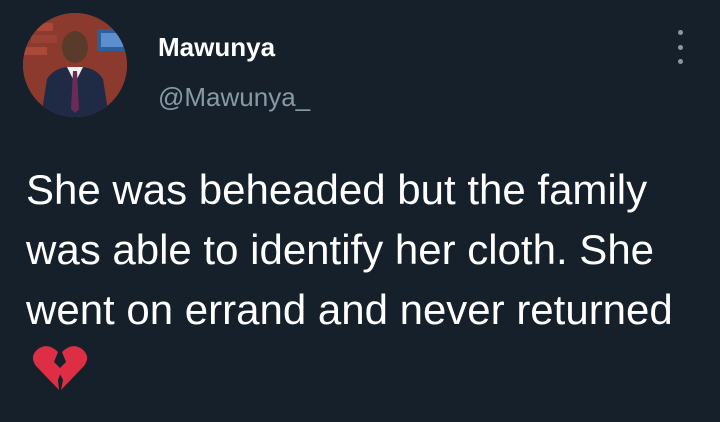 The width and height of the screenshot is (720, 422). What do you see at coordinates (60, 368) in the screenshot?
I see `broken-heart-icon` at bounding box center [60, 368].